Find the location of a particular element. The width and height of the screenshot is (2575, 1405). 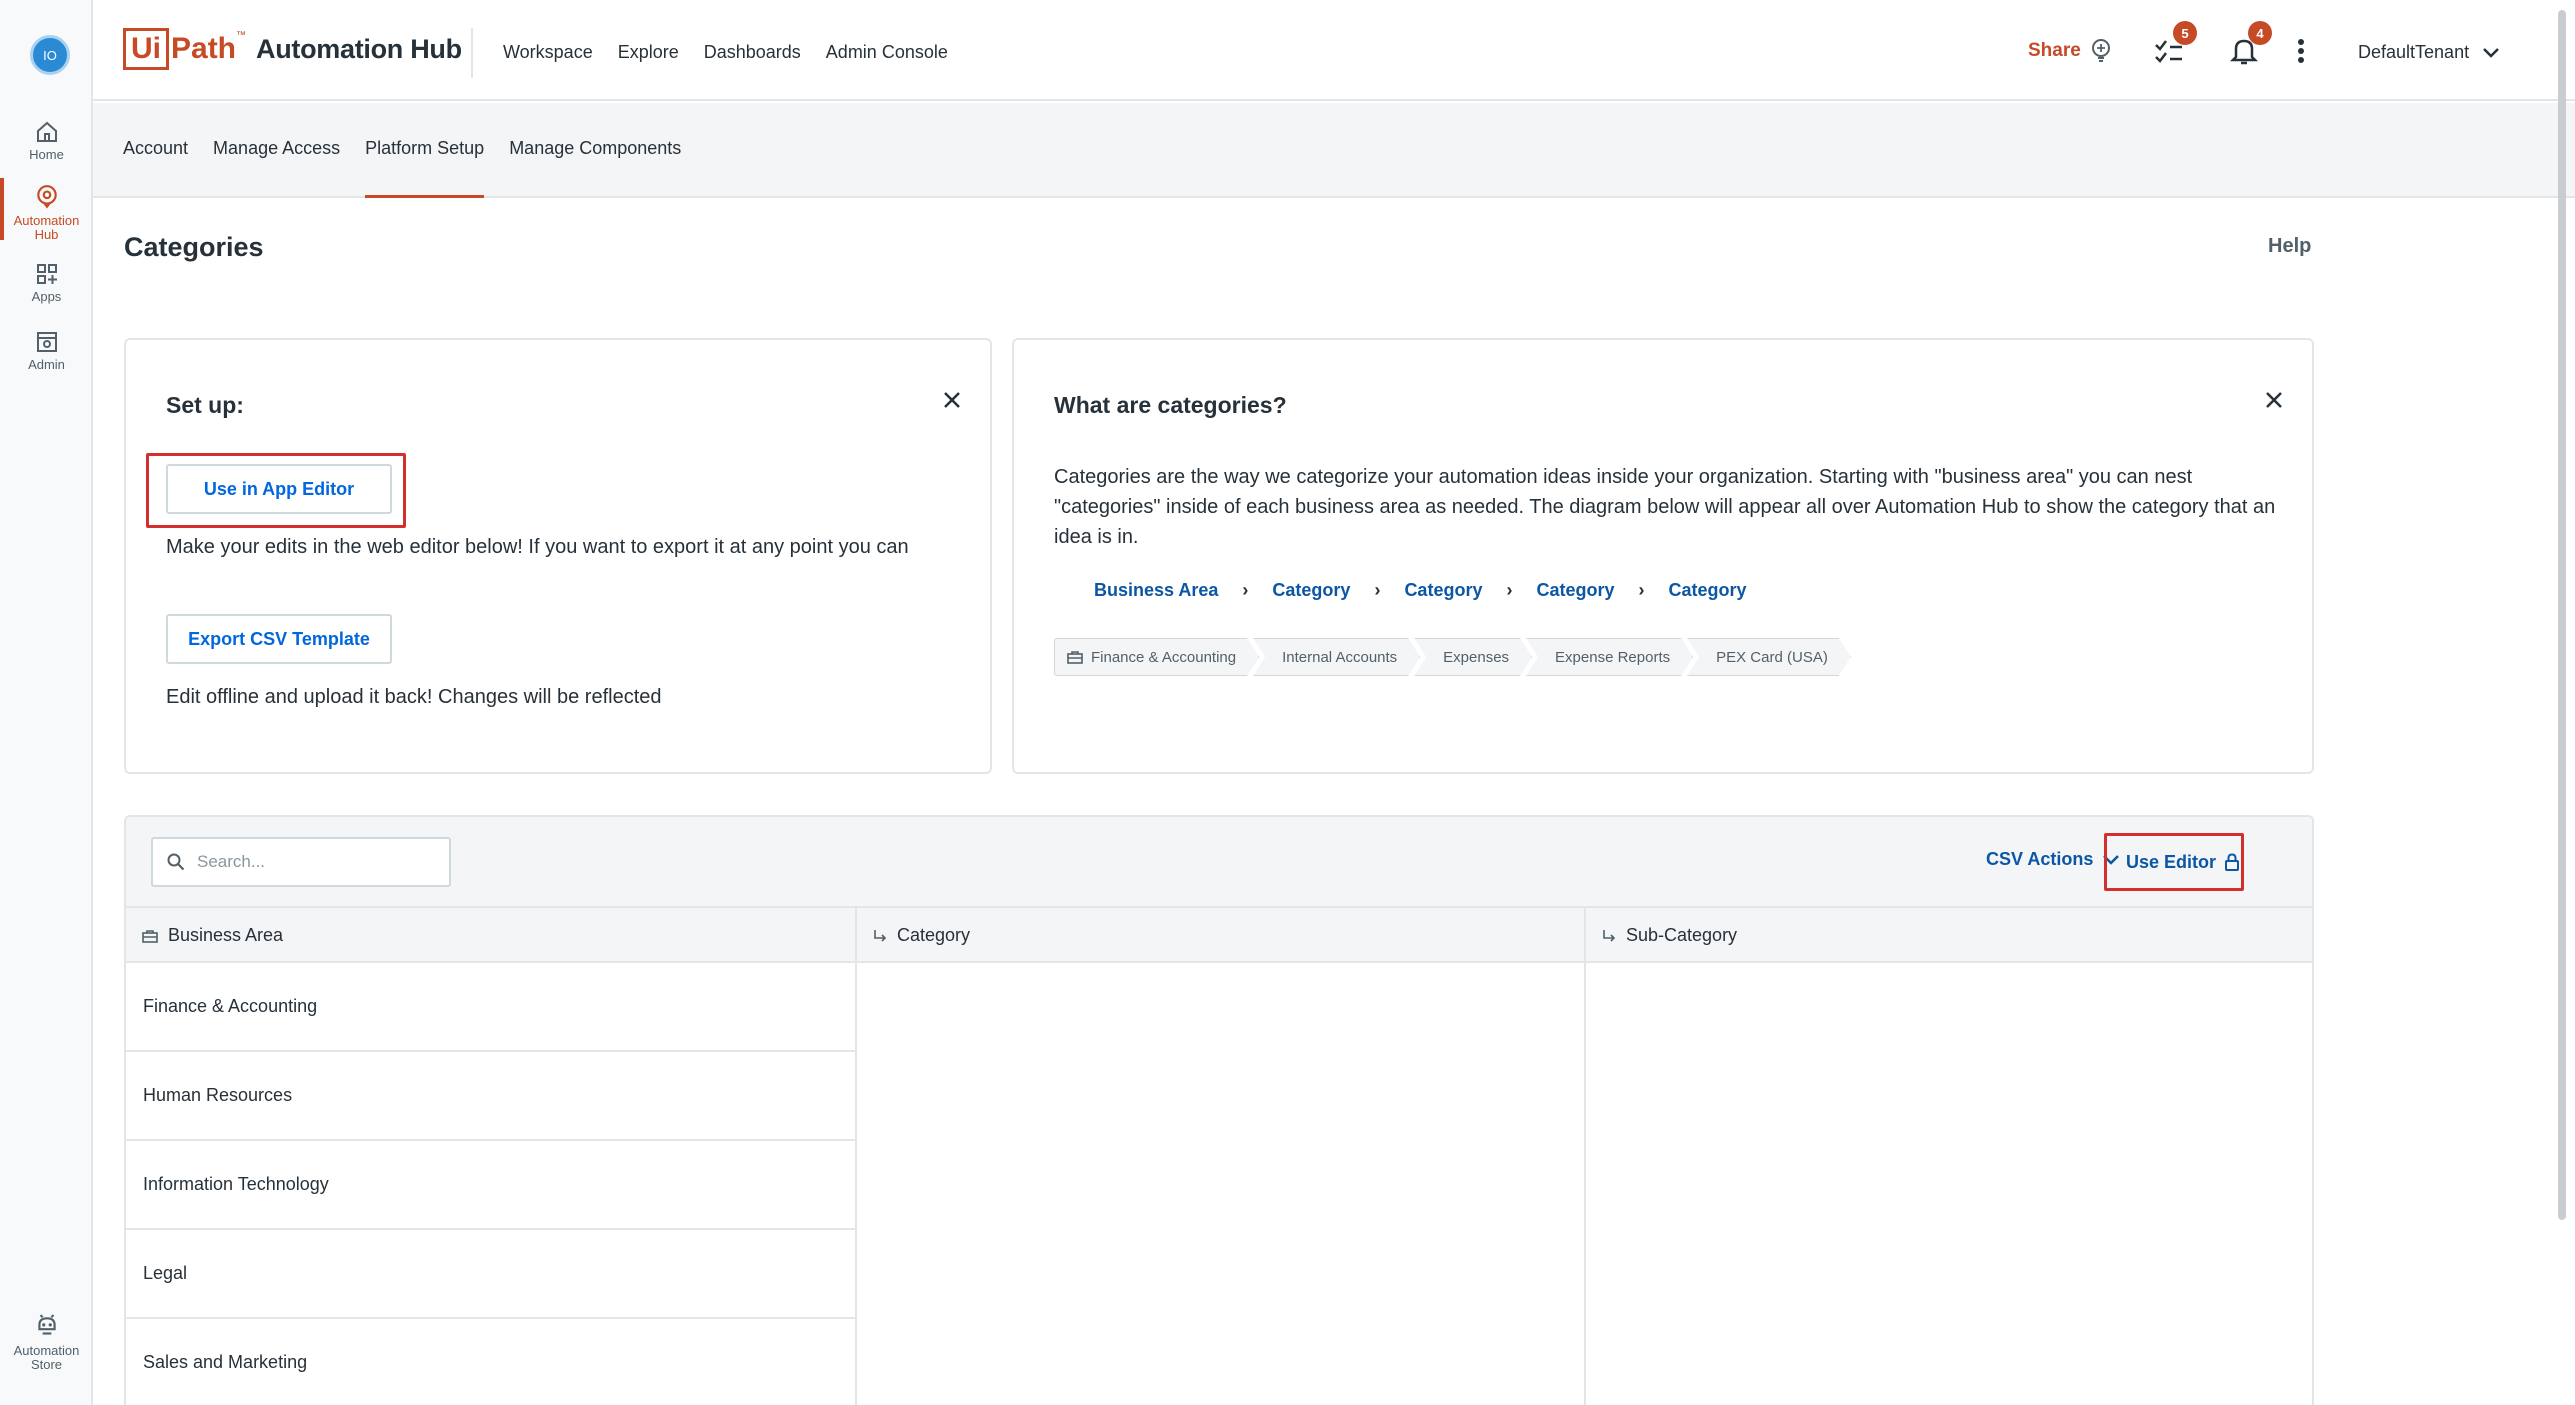

setup-card-title: Set up: is located at coordinates (205, 405).